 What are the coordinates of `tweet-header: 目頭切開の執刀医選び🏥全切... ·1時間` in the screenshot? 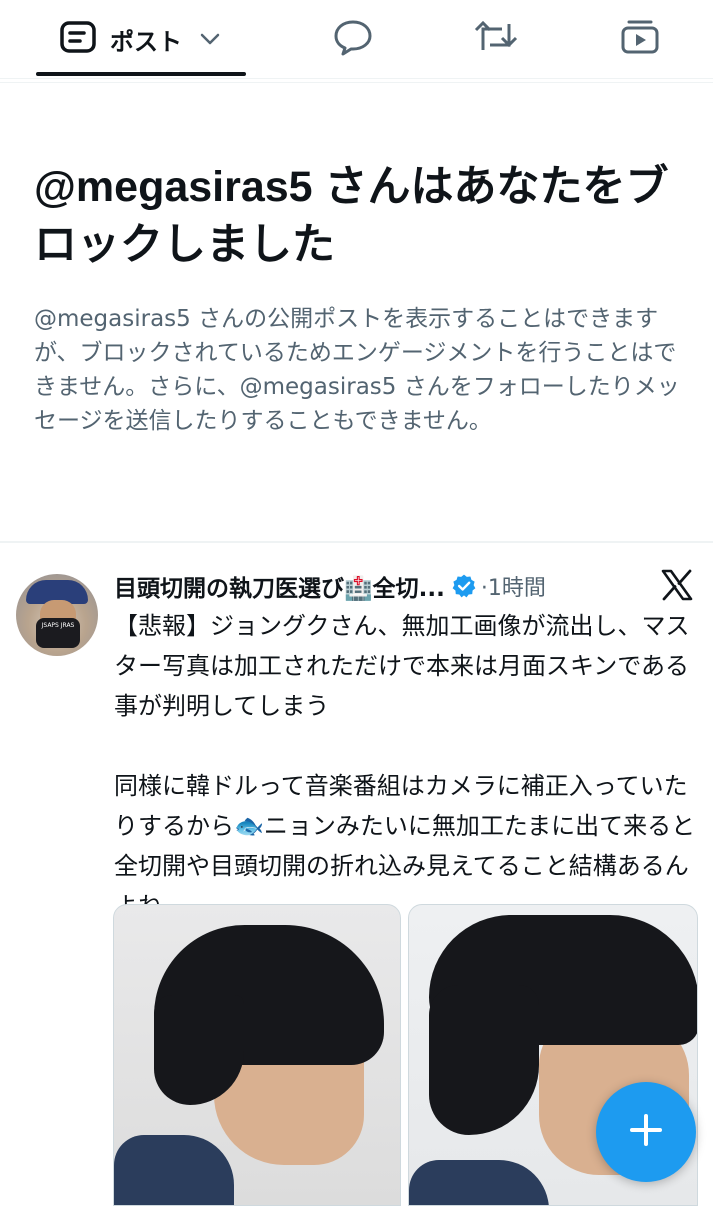 It's located at (330, 586).